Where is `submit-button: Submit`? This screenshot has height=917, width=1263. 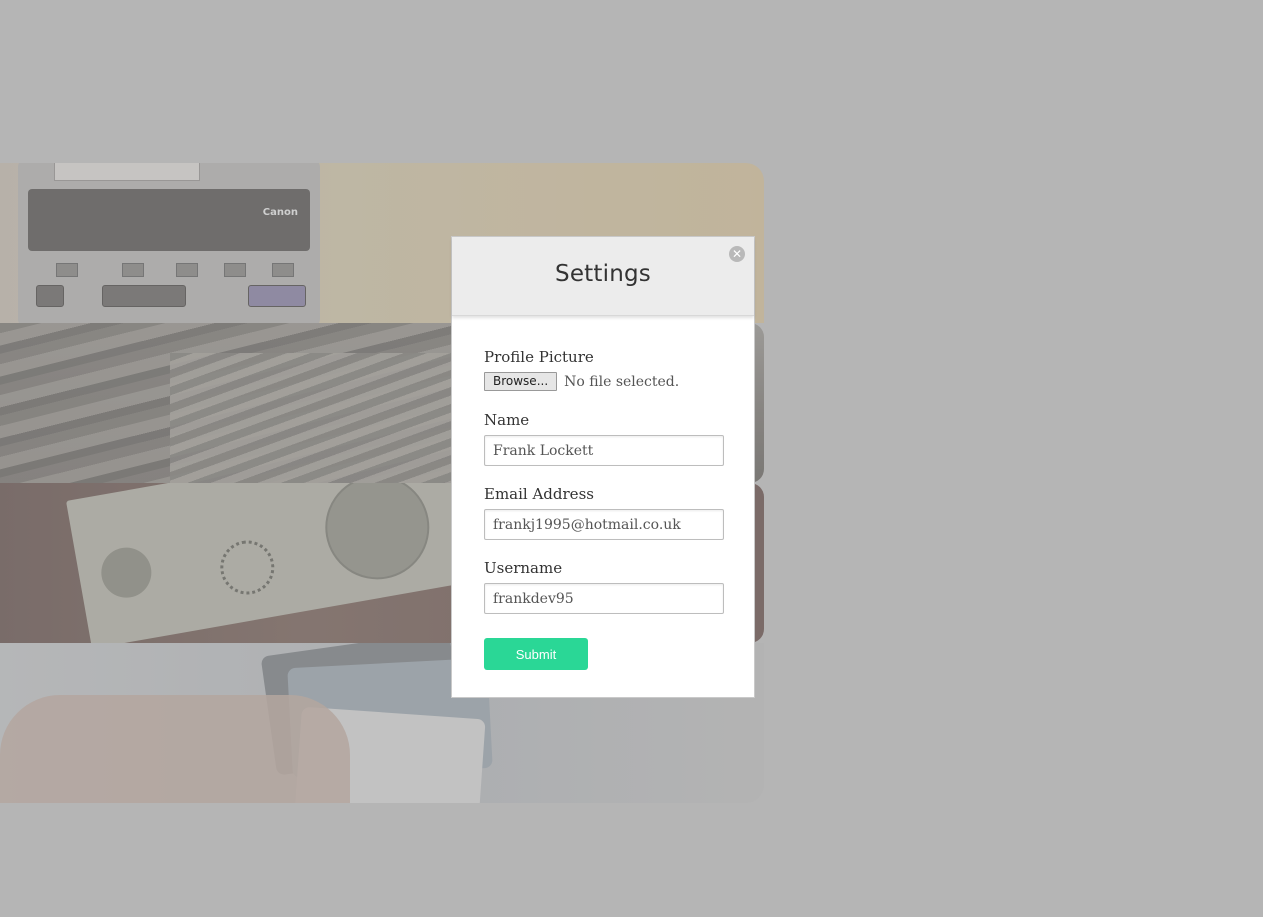
submit-button: Submit is located at coordinates (536, 654).